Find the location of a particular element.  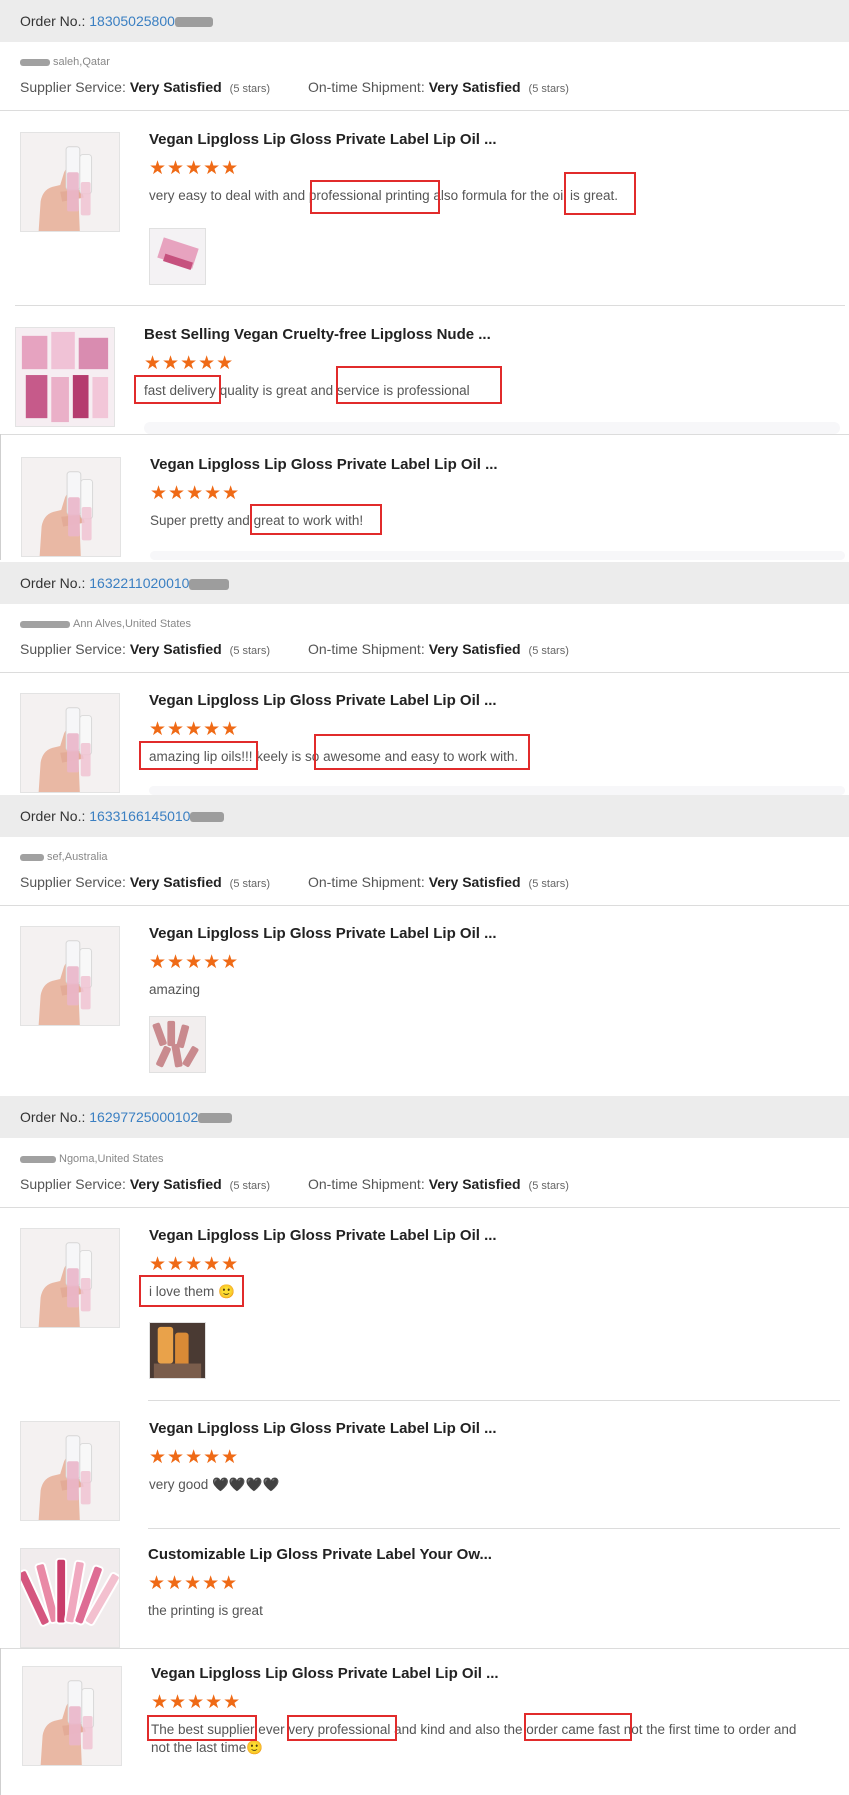

order-number: 1633166145010 is located at coordinates (139, 816).